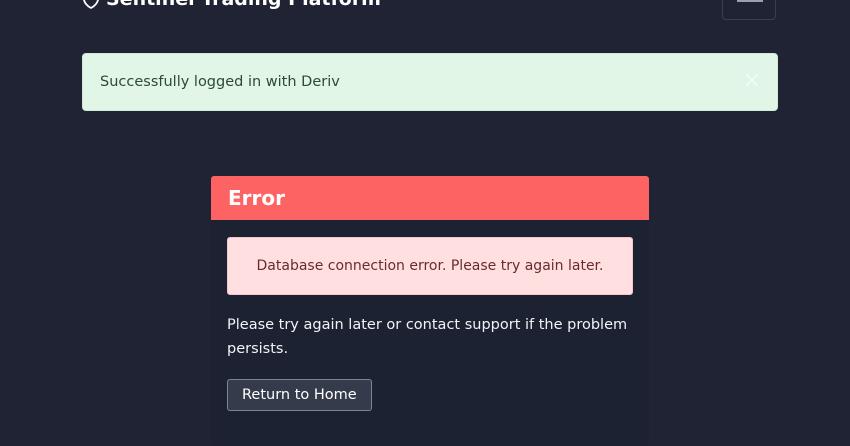 This screenshot has width=850, height=446. What do you see at coordinates (256, 198) in the screenshot?
I see `error-title: Error` at bounding box center [256, 198].